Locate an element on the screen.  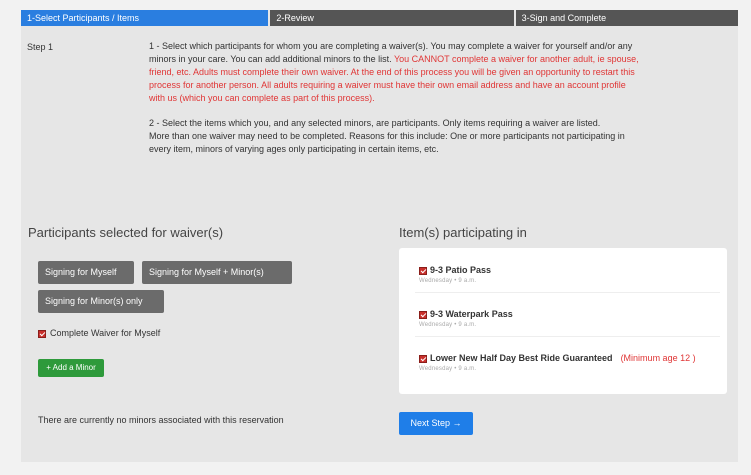
step-label: Step 1 is located at coordinates (40, 47).